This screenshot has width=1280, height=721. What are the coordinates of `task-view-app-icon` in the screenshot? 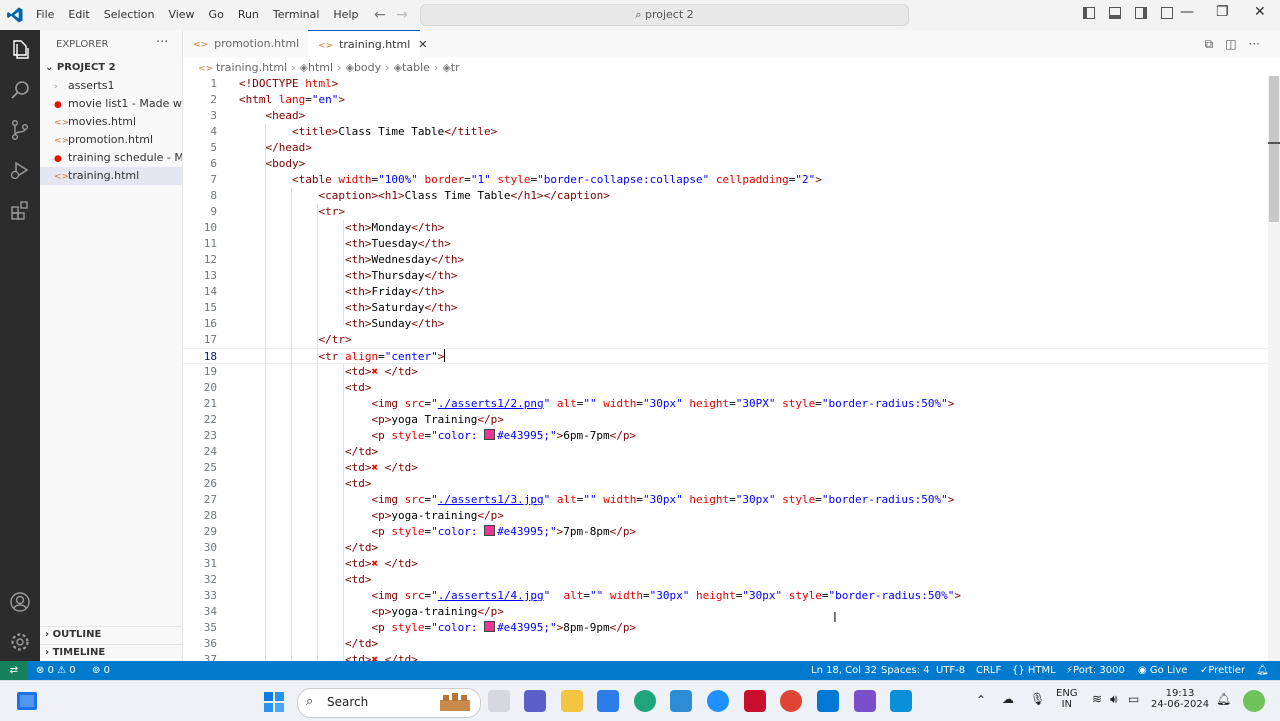 It's located at (499, 701).